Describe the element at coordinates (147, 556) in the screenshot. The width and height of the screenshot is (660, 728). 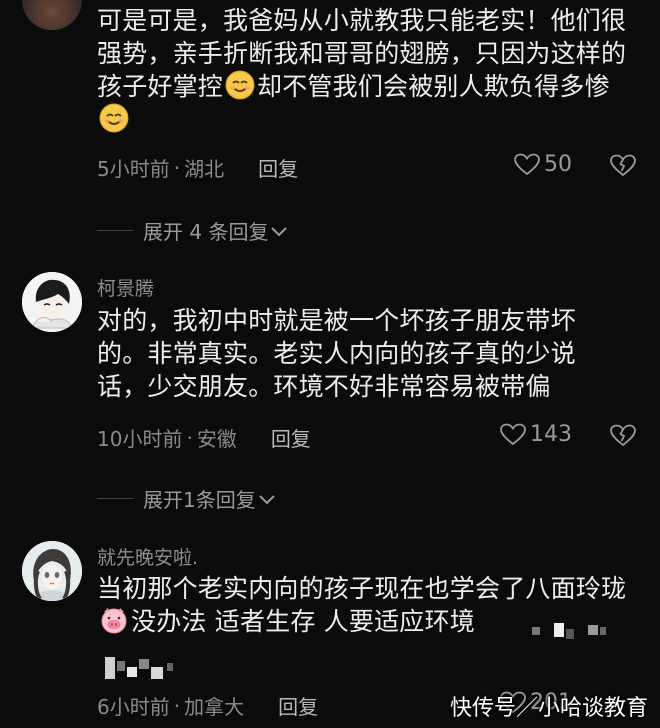
I see `comment-author: 就先晚安啦.` at that location.